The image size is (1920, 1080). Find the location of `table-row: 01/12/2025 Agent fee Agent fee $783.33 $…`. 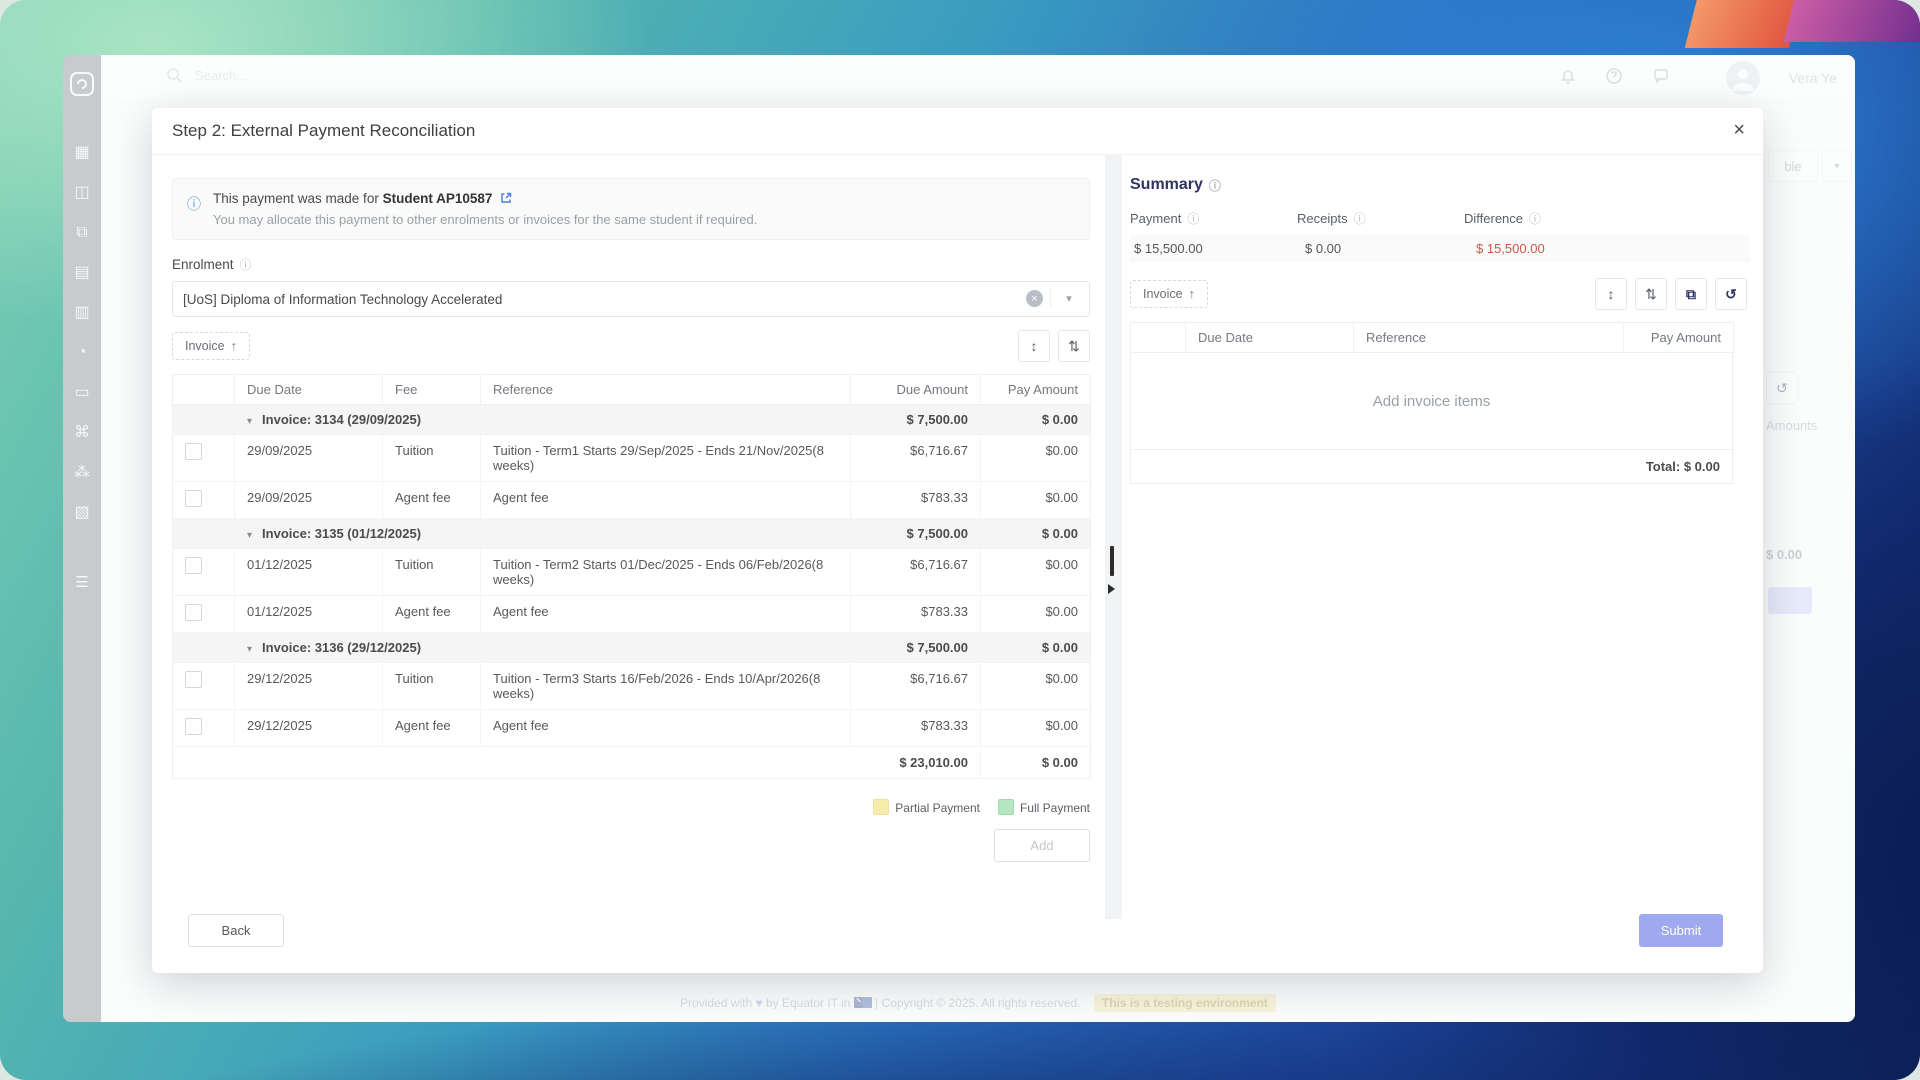

table-row: 01/12/2025 Agent fee Agent fee $783.33 $… is located at coordinates (631, 614).